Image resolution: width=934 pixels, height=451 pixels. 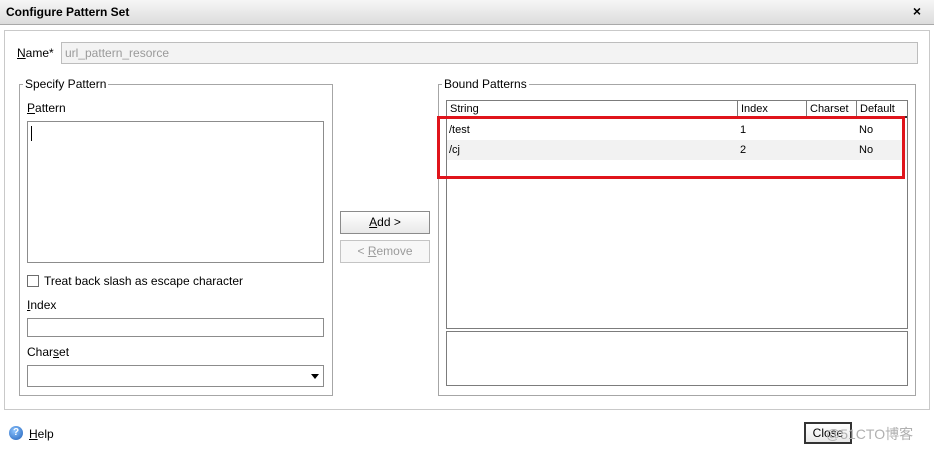 I want to click on pattern-detail-panel, so click(x=677, y=358).